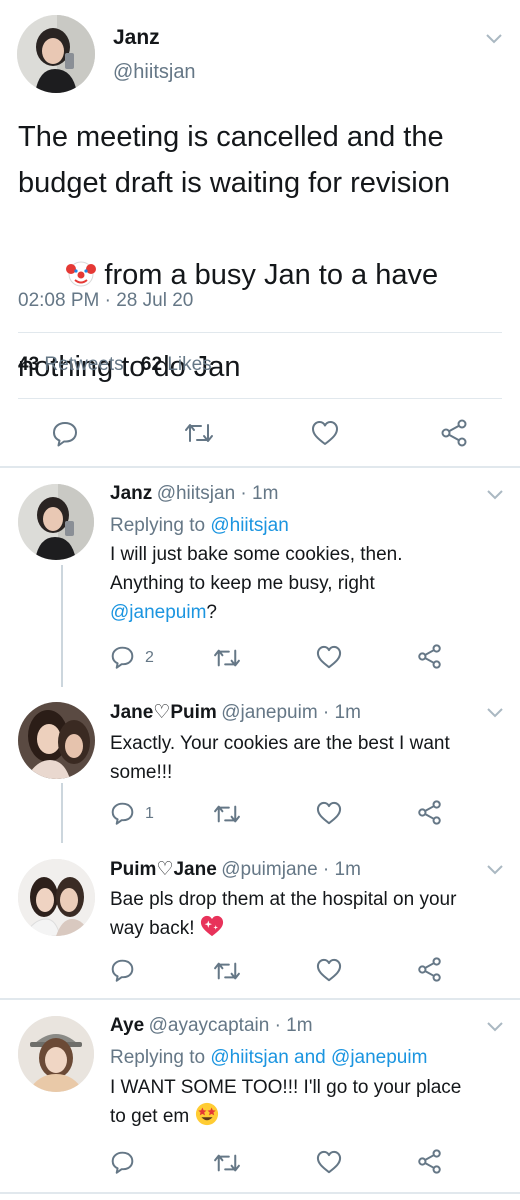 This screenshot has width=520, height=1200. I want to click on replying-to-link: @hiitsjan, so click(249, 525).